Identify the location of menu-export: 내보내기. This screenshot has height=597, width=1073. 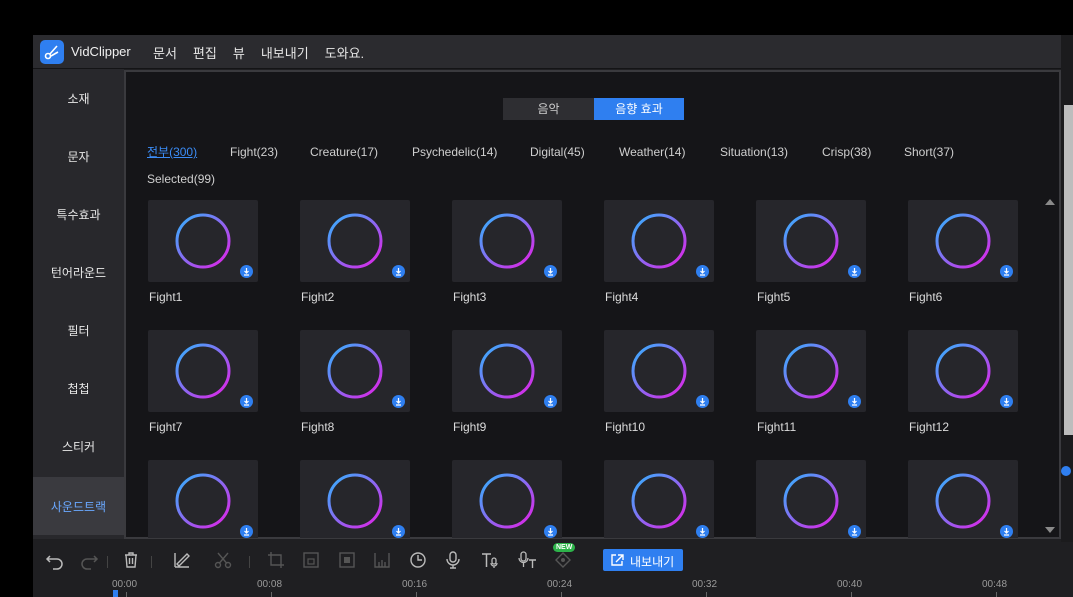
(285, 52).